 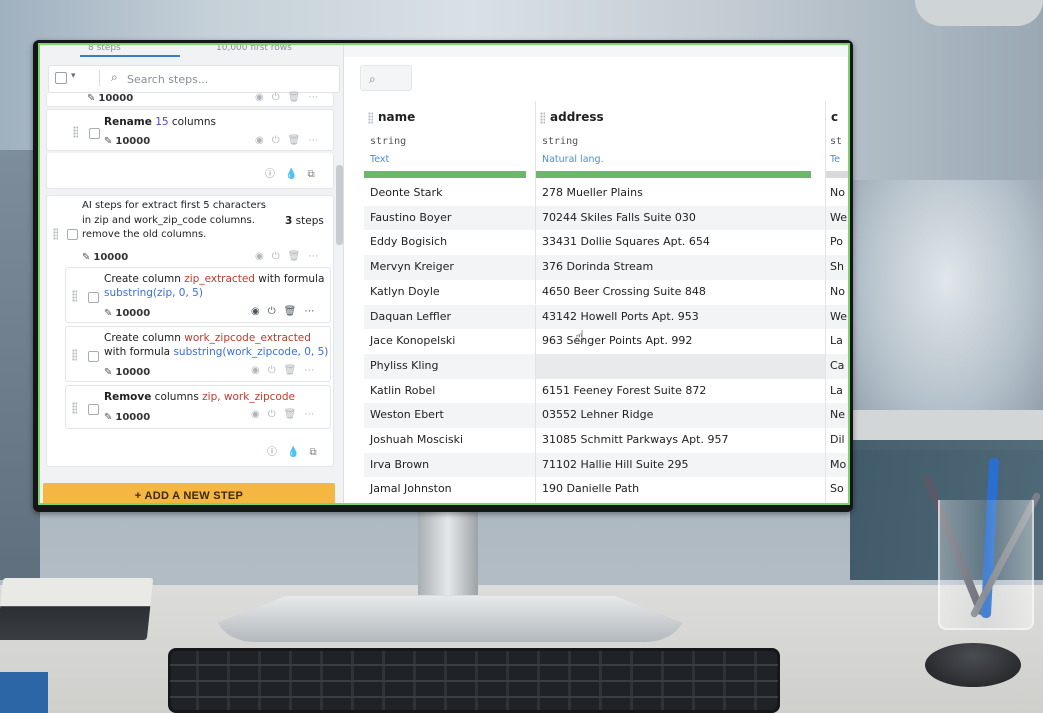 What do you see at coordinates (450, 292) in the screenshot?
I see `table-cell: Katlyn Doyle` at bounding box center [450, 292].